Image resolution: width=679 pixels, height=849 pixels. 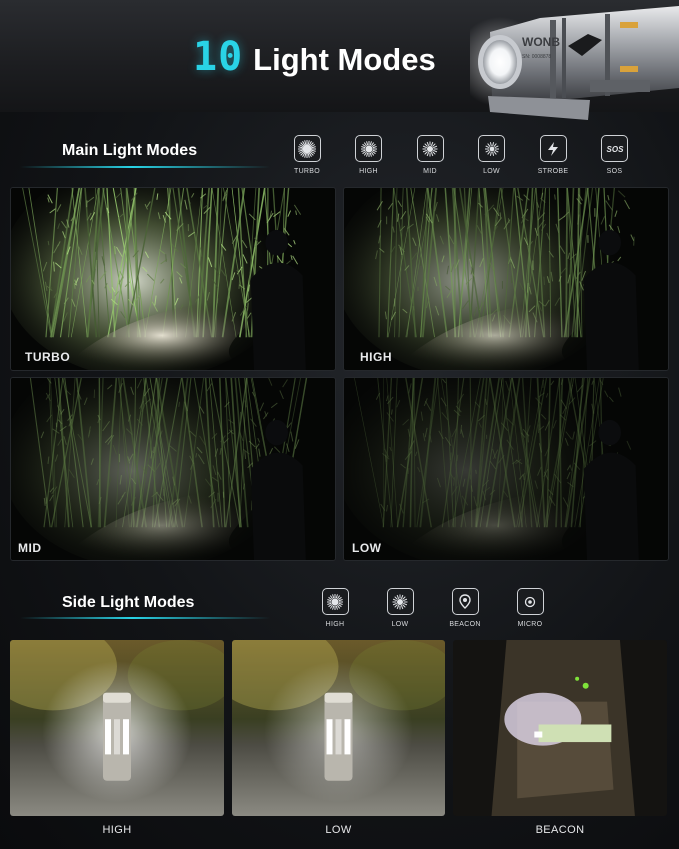 I want to click on main-mode-strobe: STROBE, so click(x=553, y=159).